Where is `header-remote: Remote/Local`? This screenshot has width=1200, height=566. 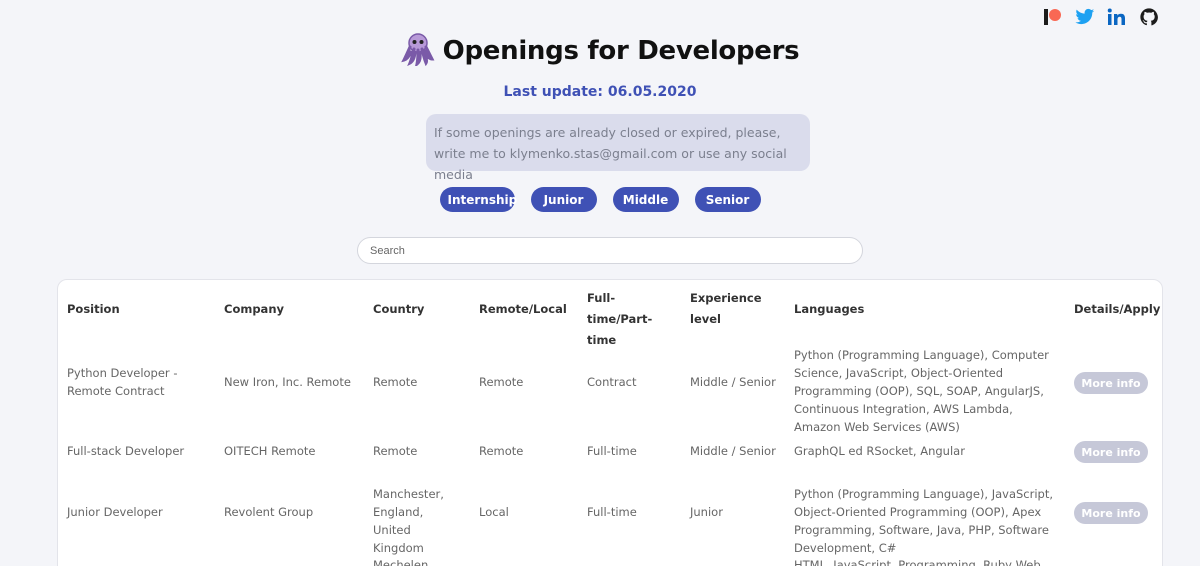
header-remote: Remote/Local is located at coordinates (523, 309).